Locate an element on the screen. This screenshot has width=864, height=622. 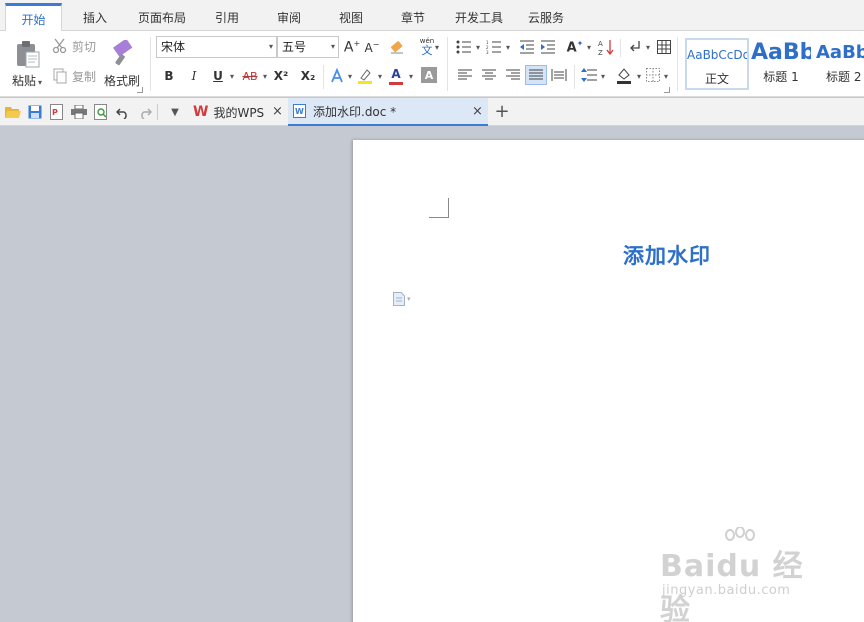
customize-toolbar-button: ▼ is located at coordinates (175, 112).